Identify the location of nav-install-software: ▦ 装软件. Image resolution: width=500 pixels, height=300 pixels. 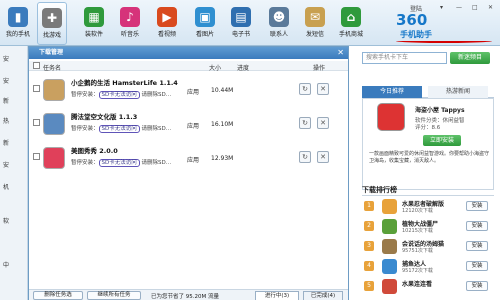
(94, 23).